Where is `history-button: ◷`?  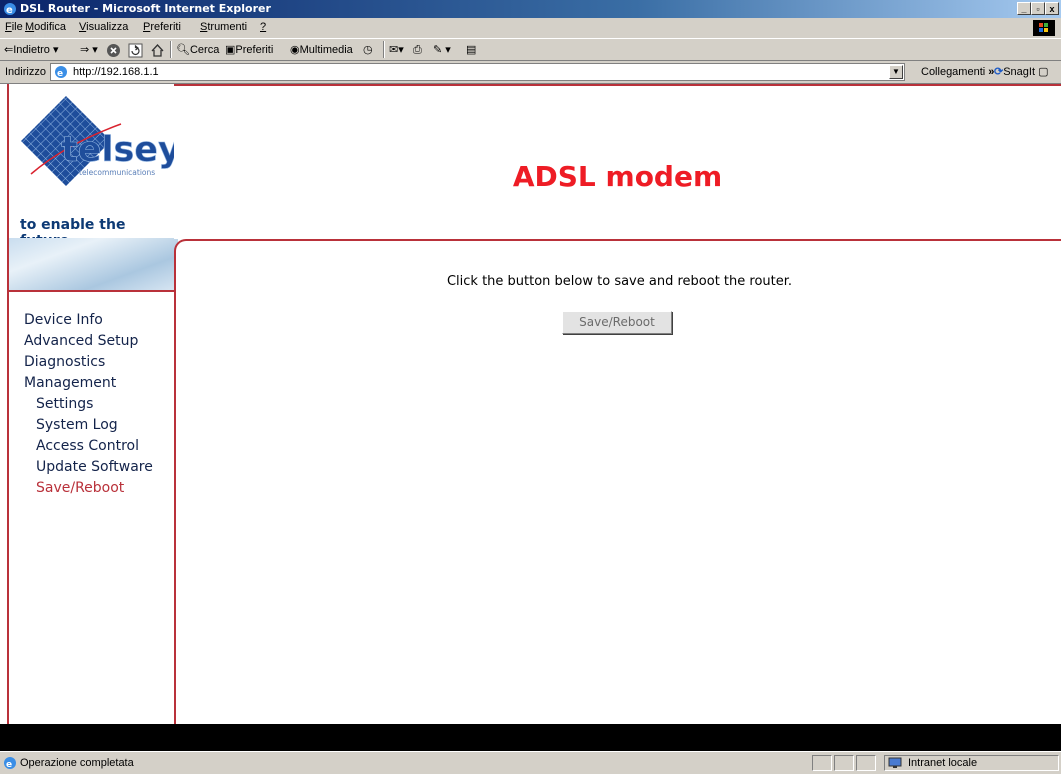
history-button: ◷ is located at coordinates (368, 50).